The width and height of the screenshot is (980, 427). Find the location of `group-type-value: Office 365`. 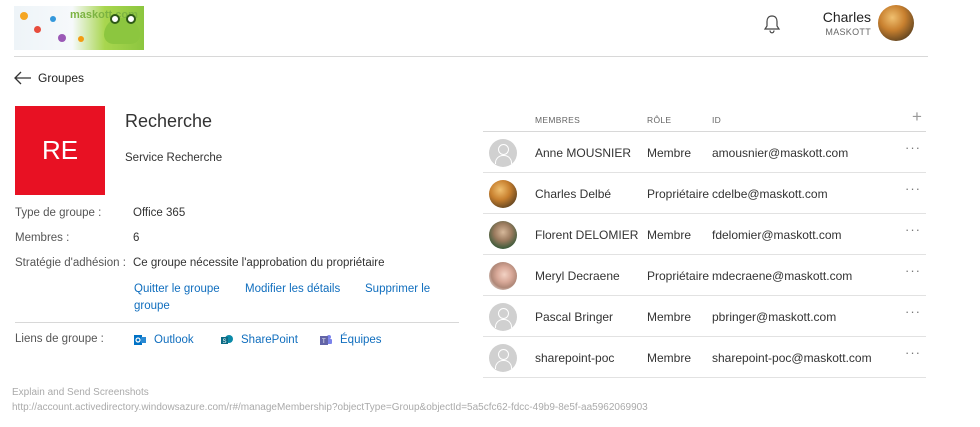

group-type-value: Office 365 is located at coordinates (159, 213).